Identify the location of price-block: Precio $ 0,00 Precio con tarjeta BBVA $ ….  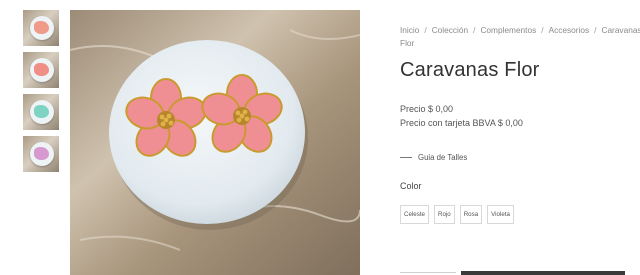
(512, 116).